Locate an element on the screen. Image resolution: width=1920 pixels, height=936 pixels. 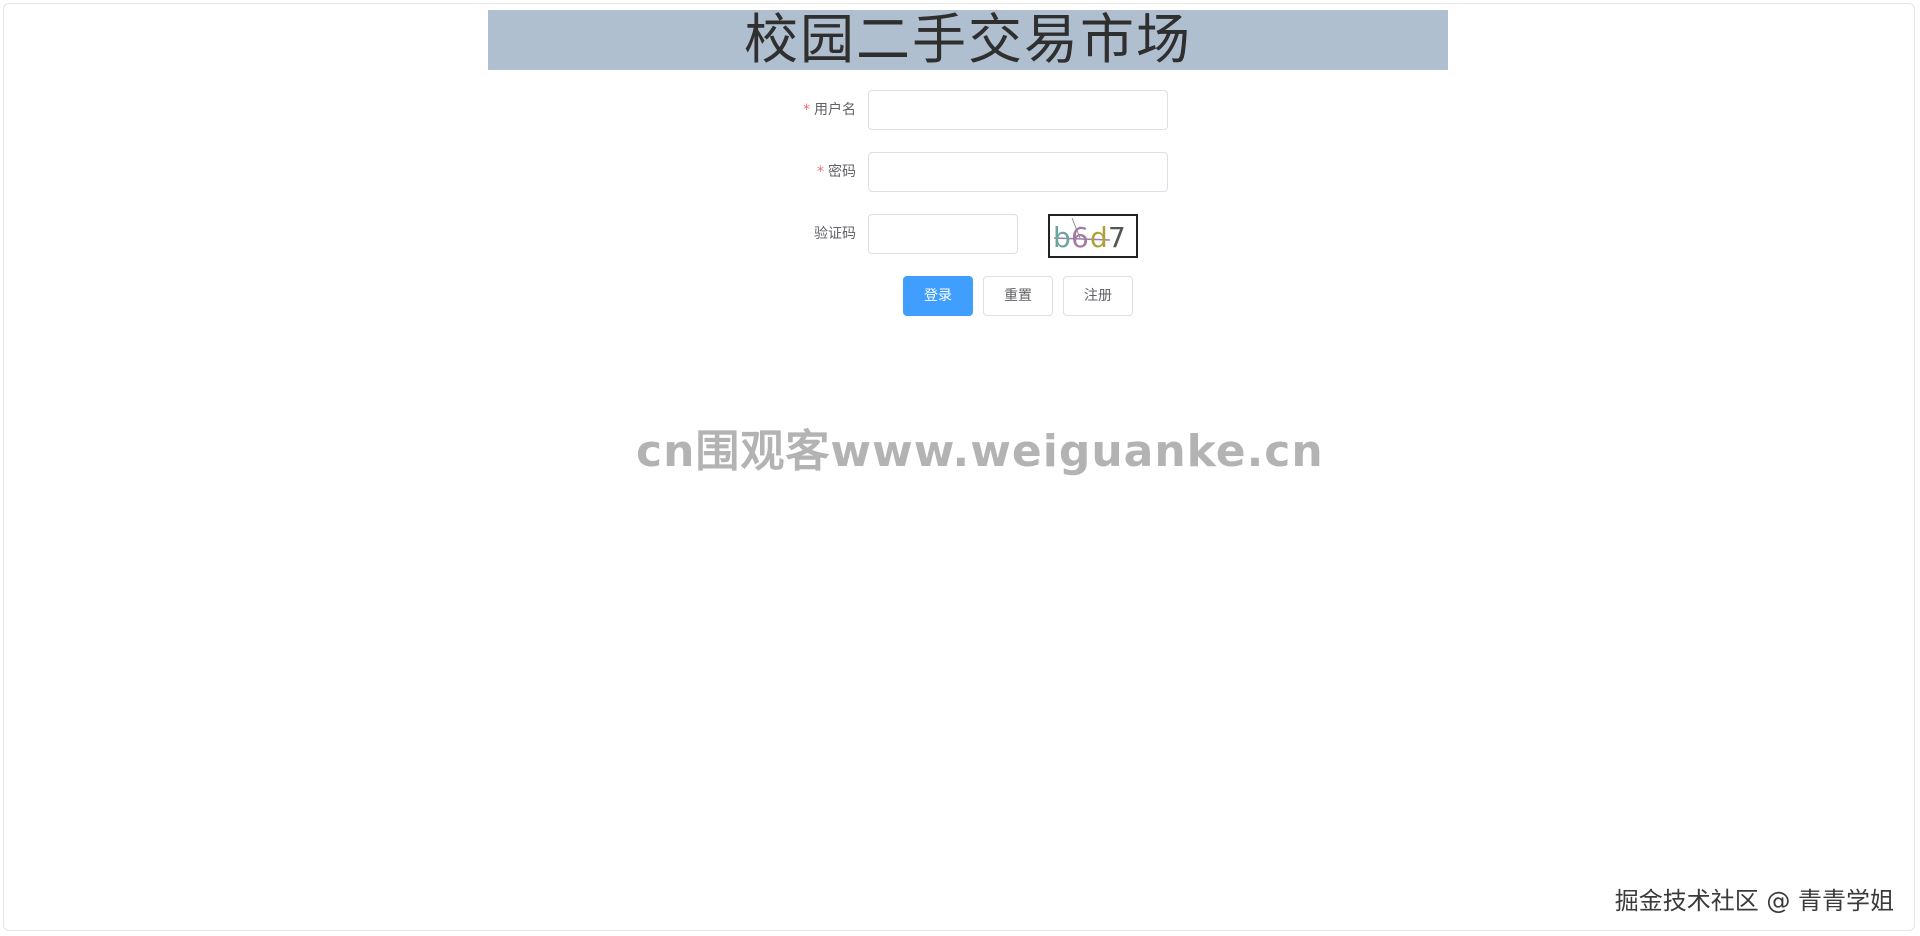
login-button: 登录 is located at coordinates (938, 296).